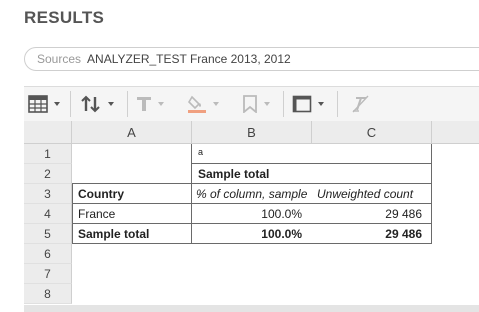  Describe the element at coordinates (189, 59) in the screenshot. I see `sources-value: ANALYZER_TEST France 2013, 2012` at that location.